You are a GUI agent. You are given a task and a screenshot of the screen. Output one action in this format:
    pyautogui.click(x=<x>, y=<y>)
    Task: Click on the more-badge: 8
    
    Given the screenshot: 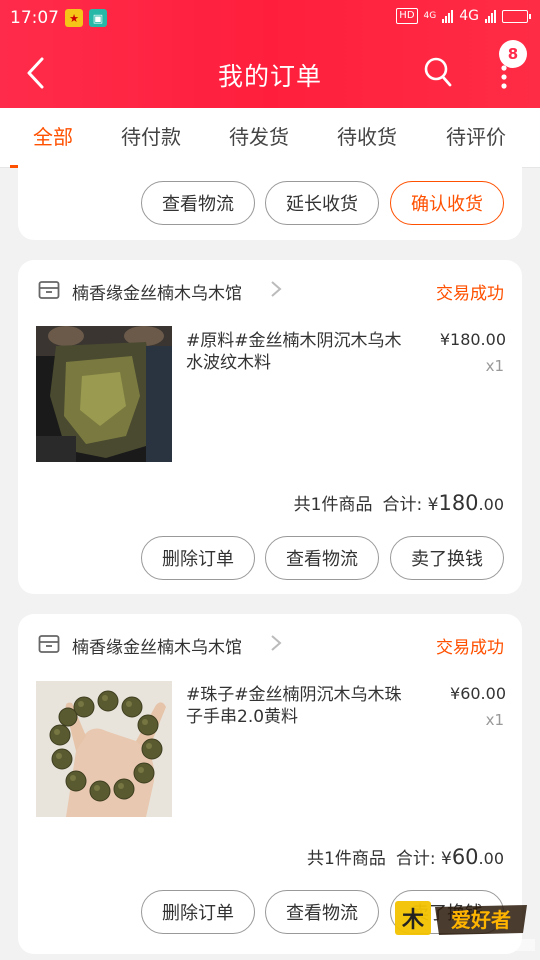 What is the action you would take?
    pyautogui.click(x=513, y=54)
    